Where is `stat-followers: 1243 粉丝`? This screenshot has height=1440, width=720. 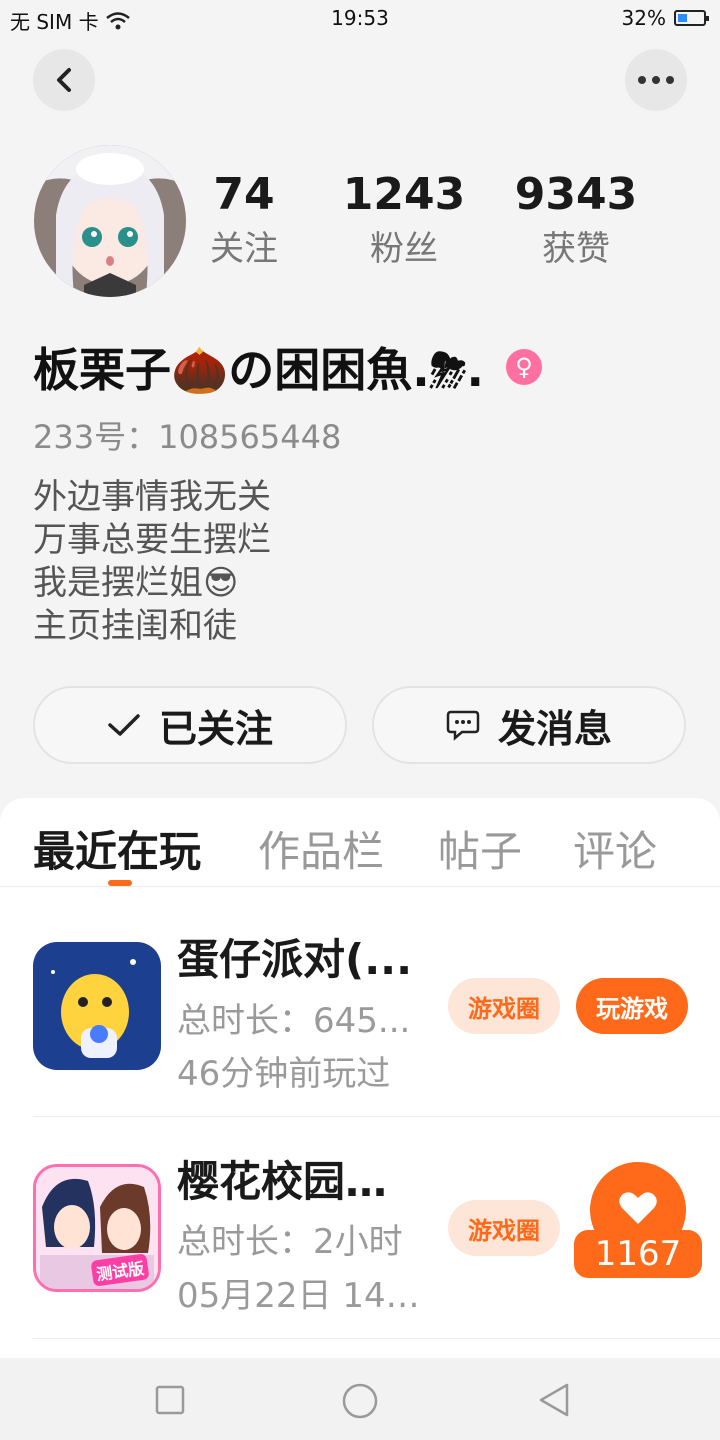 stat-followers: 1243 粉丝 is located at coordinates (404, 220).